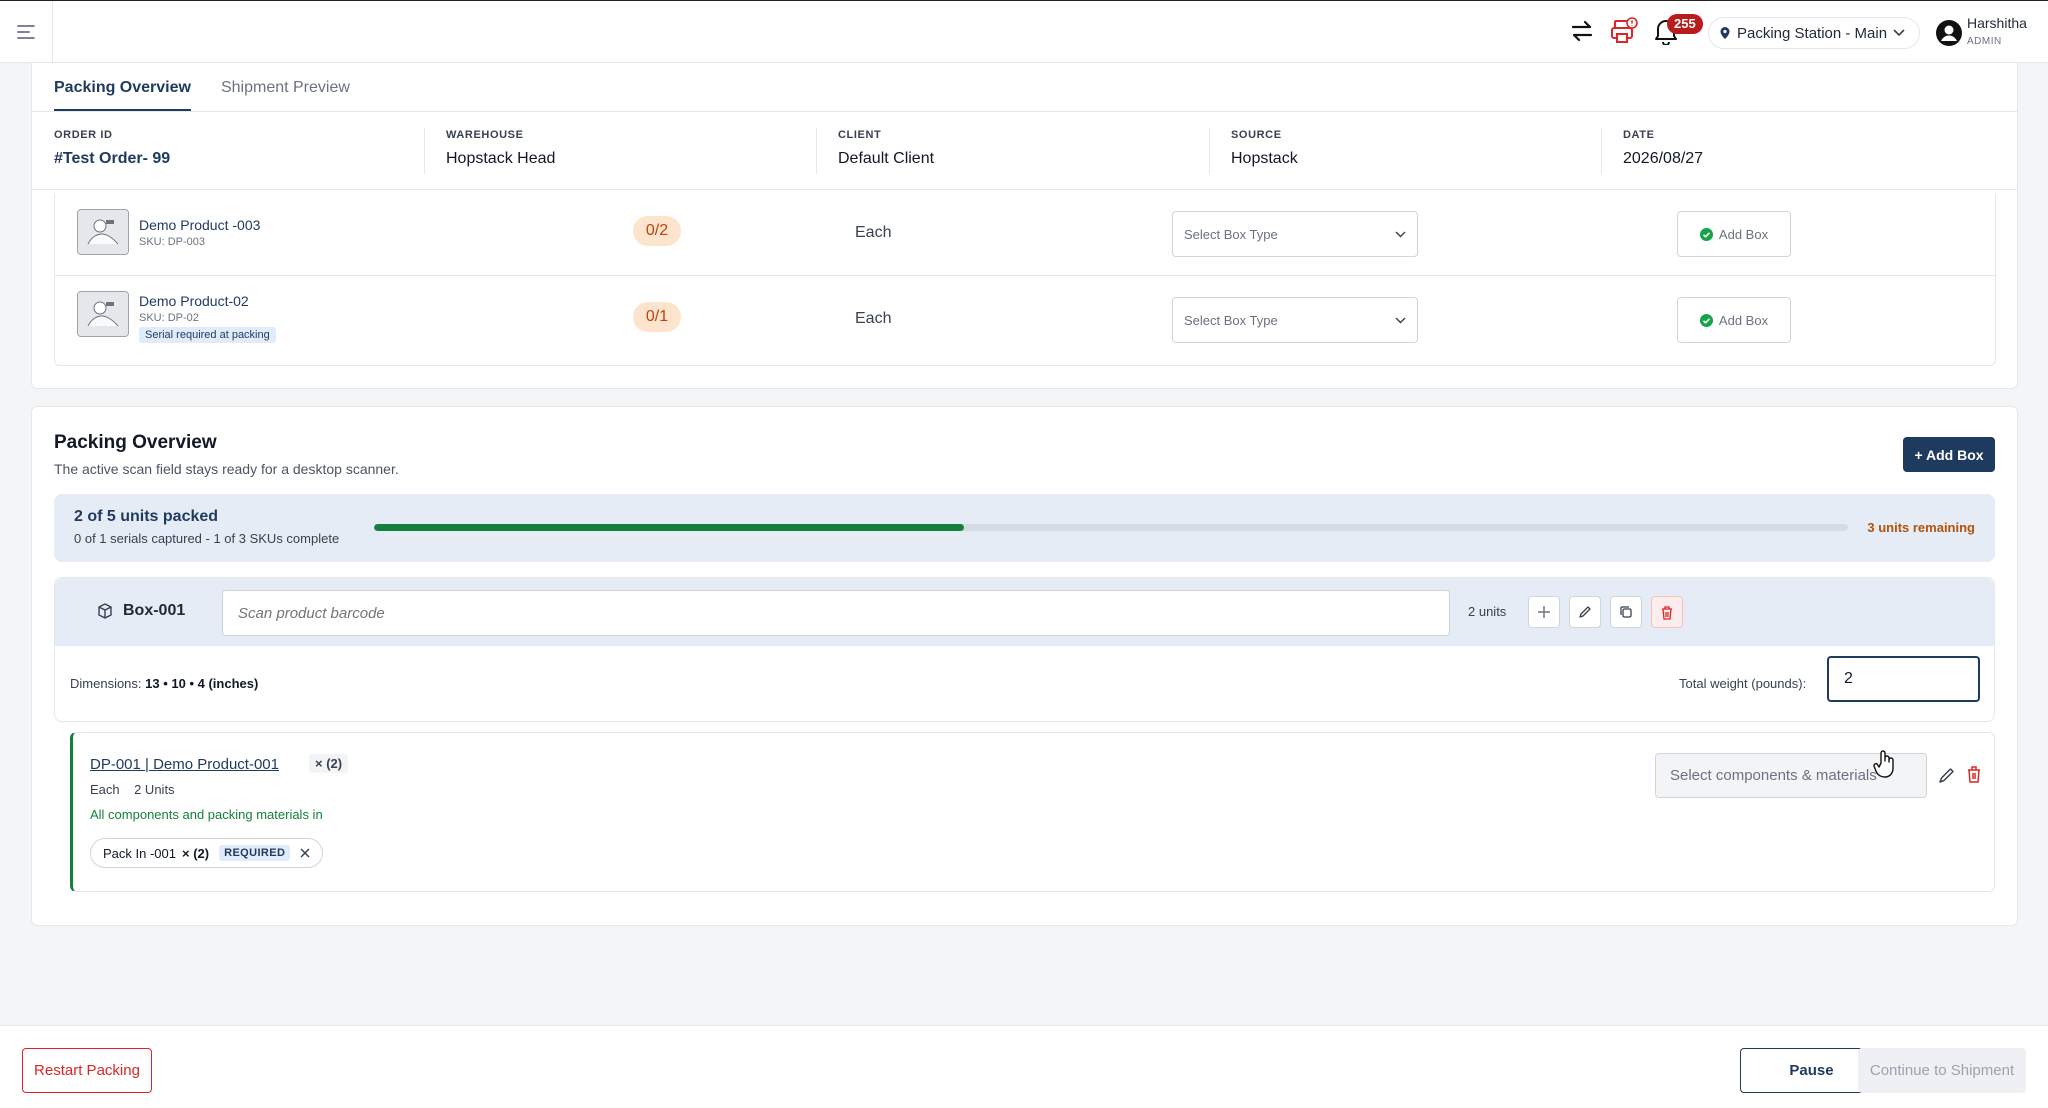 The width and height of the screenshot is (2048, 1108). What do you see at coordinates (1773, 775) in the screenshot?
I see `components-placeholder: Select components & materials` at bounding box center [1773, 775].